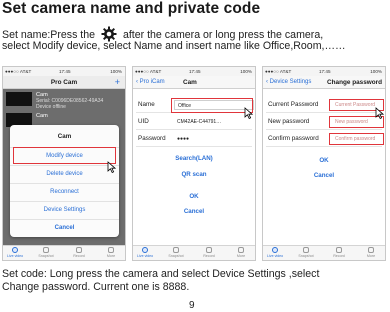 The height and width of the screenshot is (312, 390). I want to click on delete-device-button: Delete device, so click(64, 173).